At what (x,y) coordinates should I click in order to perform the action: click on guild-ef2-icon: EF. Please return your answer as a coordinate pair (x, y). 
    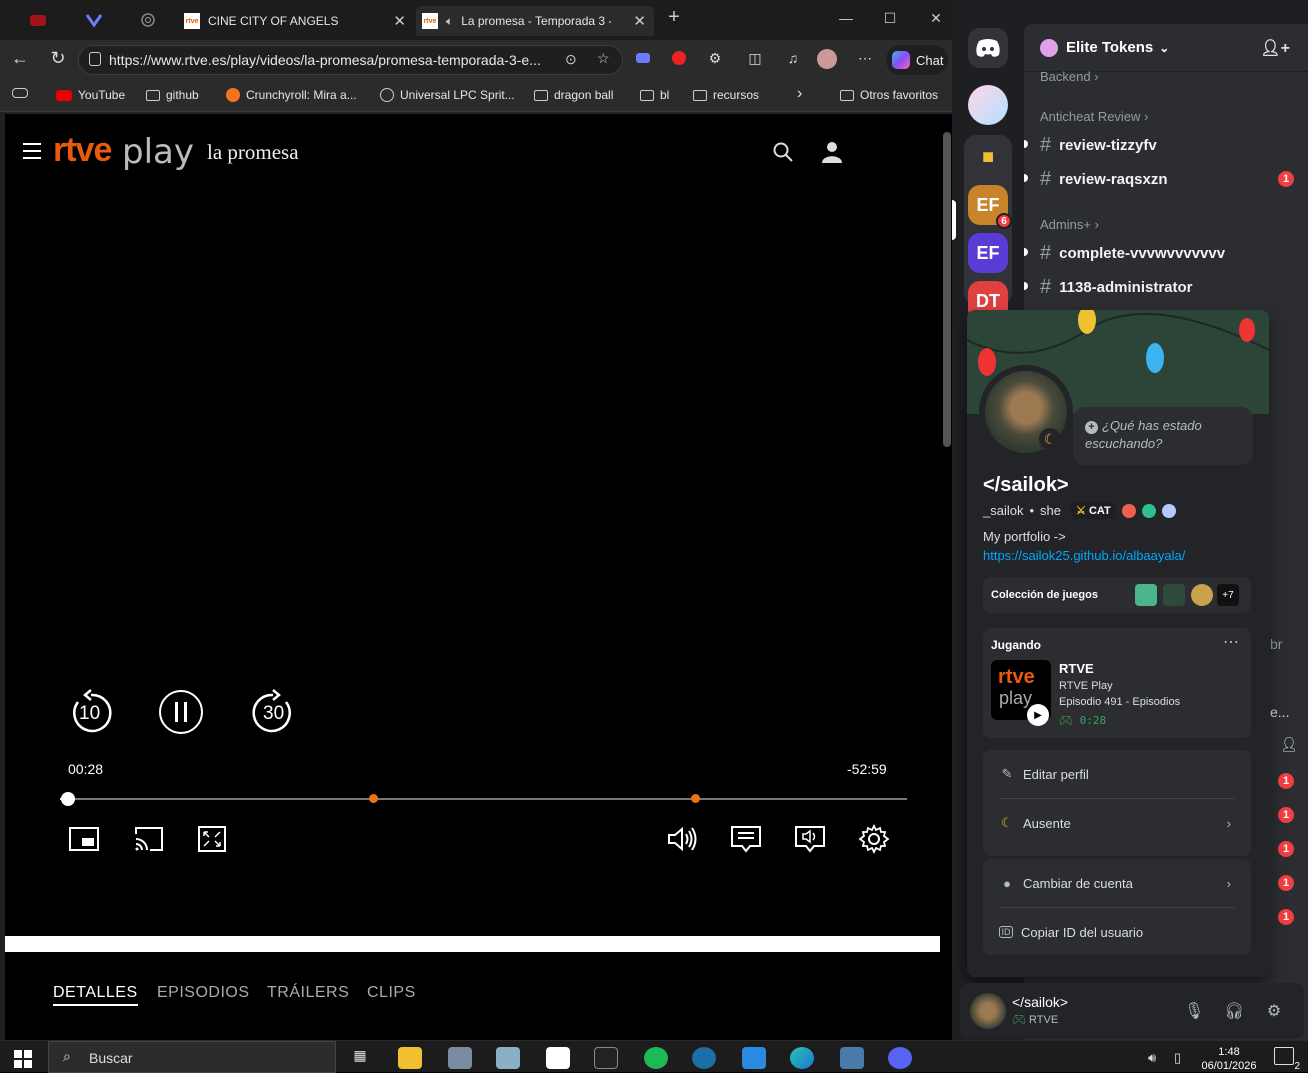
    Looking at the image, I should click on (988, 253).